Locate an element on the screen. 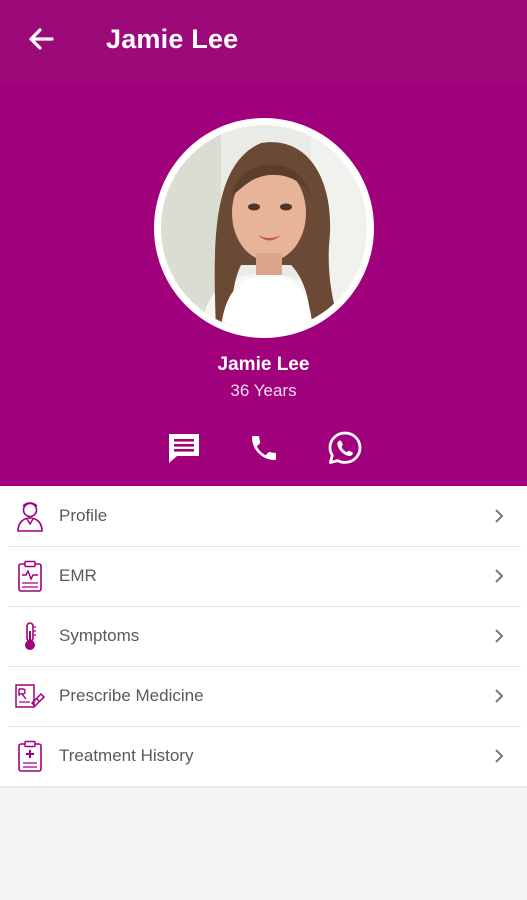 This screenshot has width=527, height=900. patient-age: 36 Years is located at coordinates (263, 390).